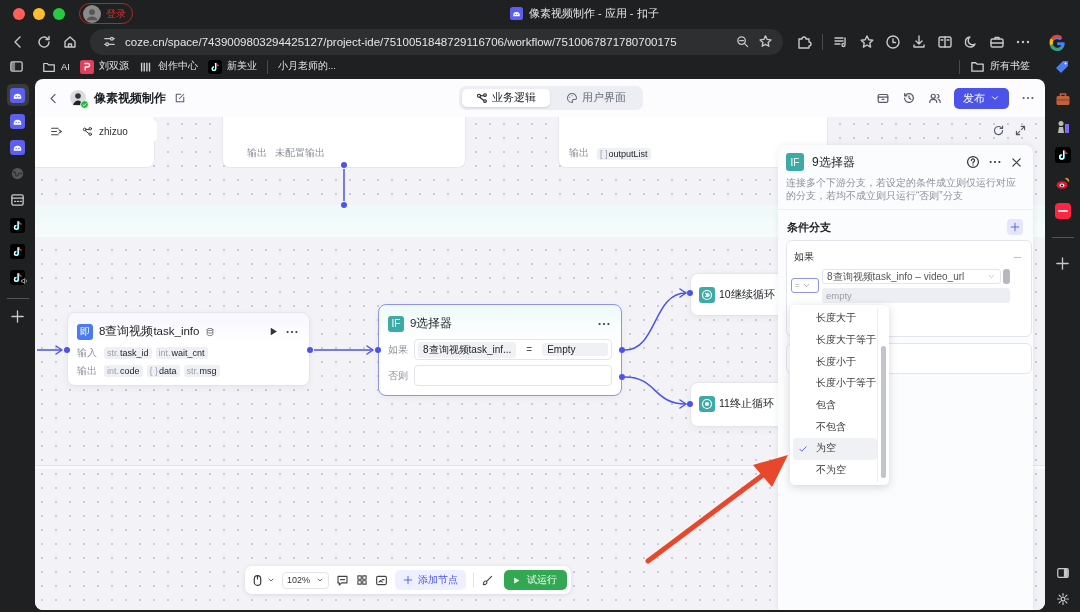 This screenshot has width=1080, height=612. What do you see at coordinates (44, 41) in the screenshot?
I see `reload-icon` at bounding box center [44, 41].